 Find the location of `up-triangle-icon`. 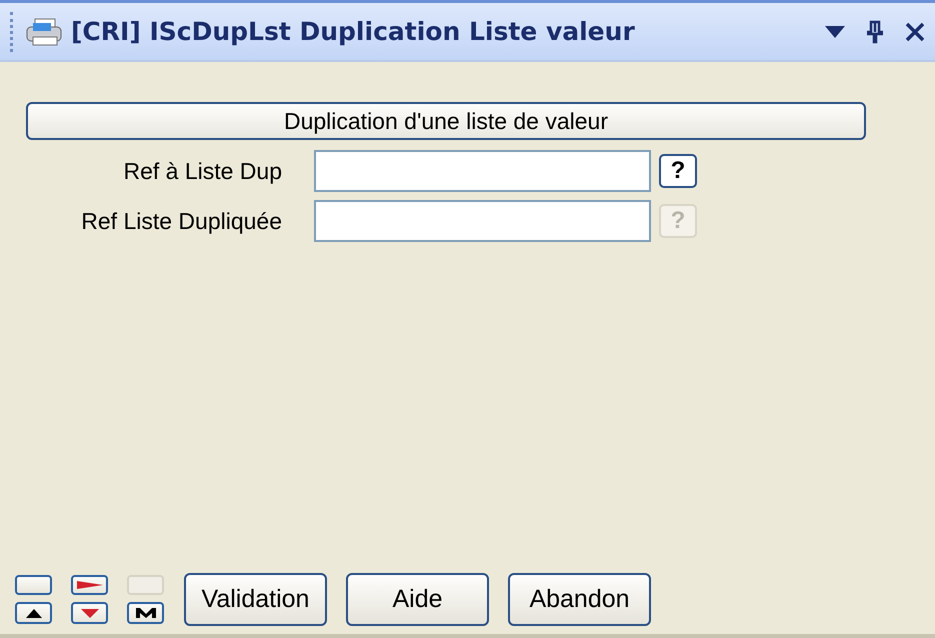

up-triangle-icon is located at coordinates (34, 613).